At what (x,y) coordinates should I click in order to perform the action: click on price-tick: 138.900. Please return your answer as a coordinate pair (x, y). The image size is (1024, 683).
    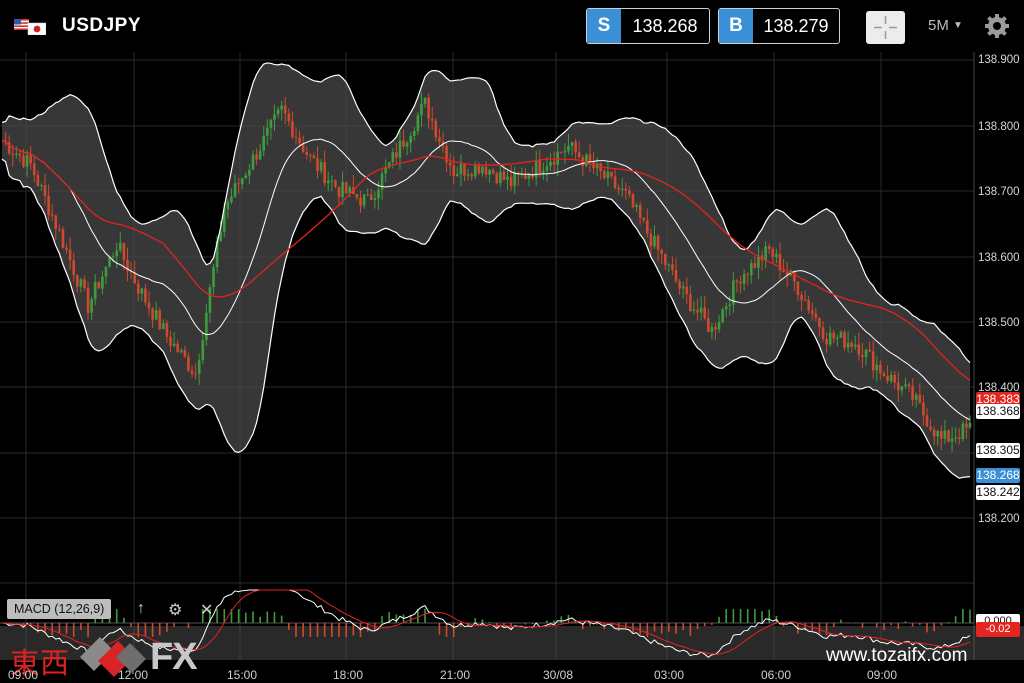
    Looking at the image, I should click on (999, 60).